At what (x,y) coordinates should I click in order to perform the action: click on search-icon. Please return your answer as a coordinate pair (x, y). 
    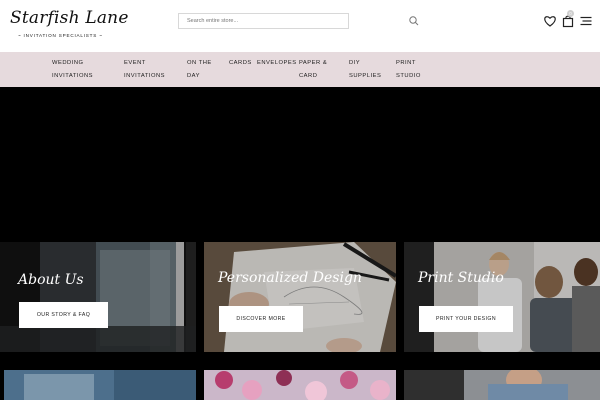
    Looking at the image, I should click on (414, 21).